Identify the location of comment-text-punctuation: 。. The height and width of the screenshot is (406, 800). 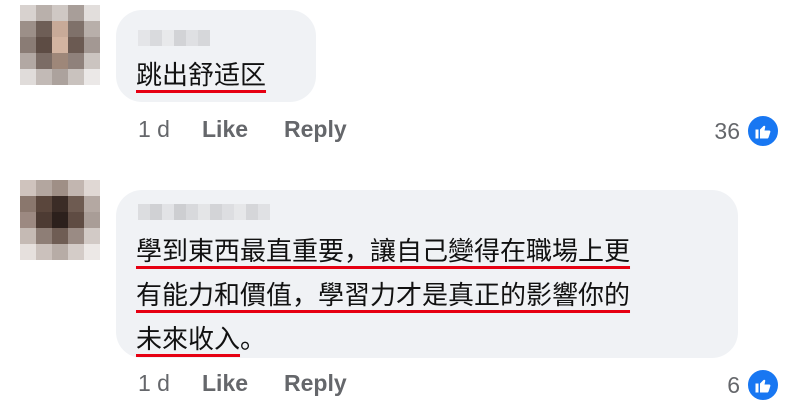
(253, 340).